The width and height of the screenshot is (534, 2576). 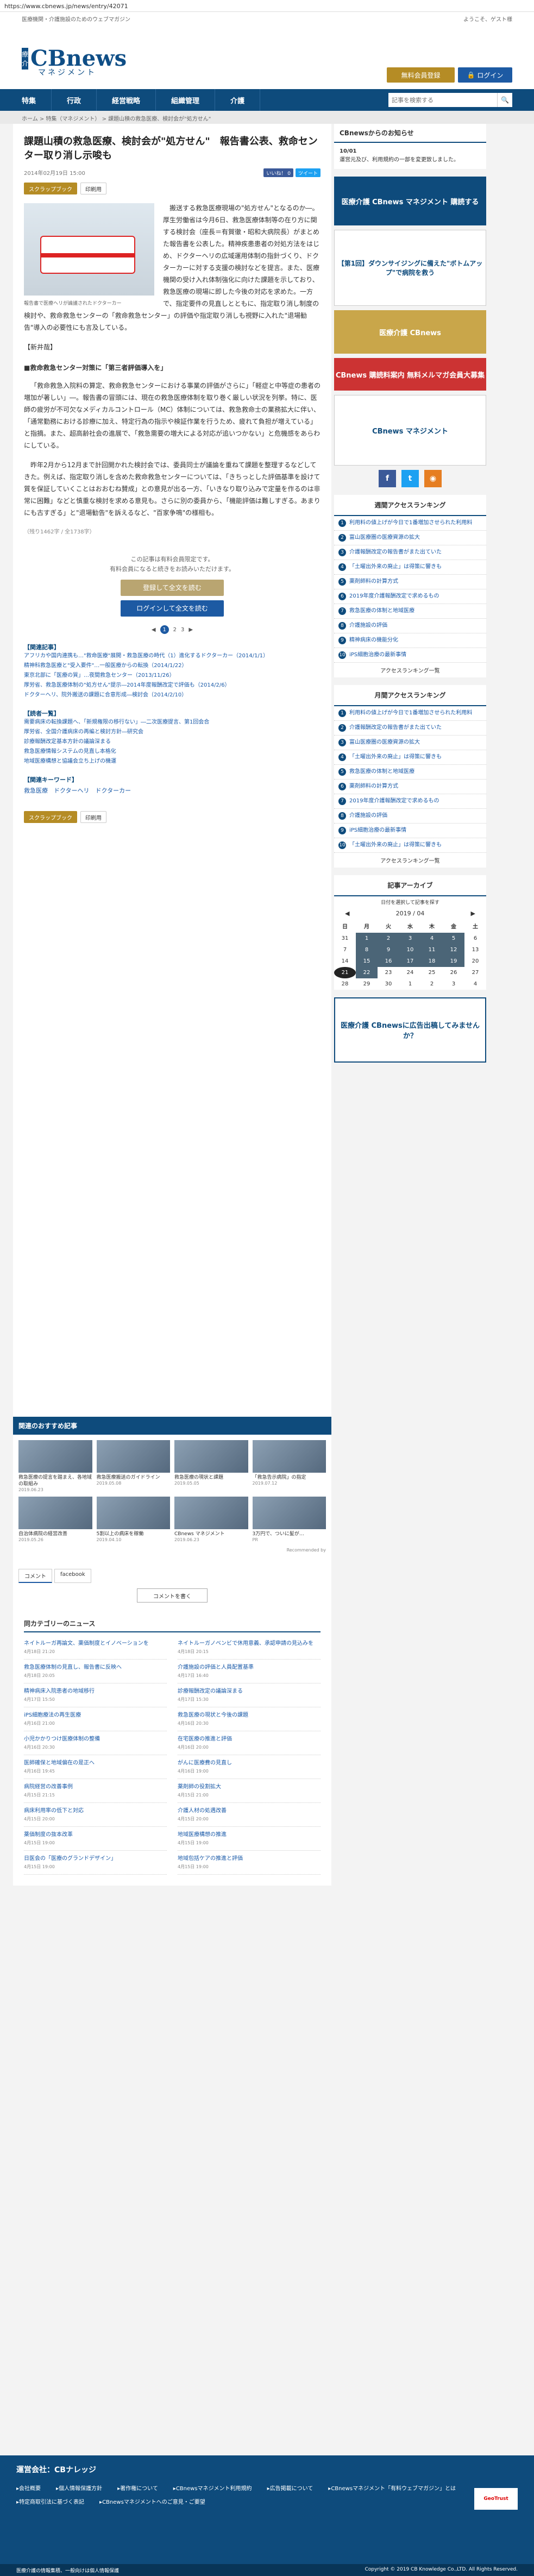 What do you see at coordinates (410, 938) in the screenshot?
I see `calendar-day: 3` at bounding box center [410, 938].